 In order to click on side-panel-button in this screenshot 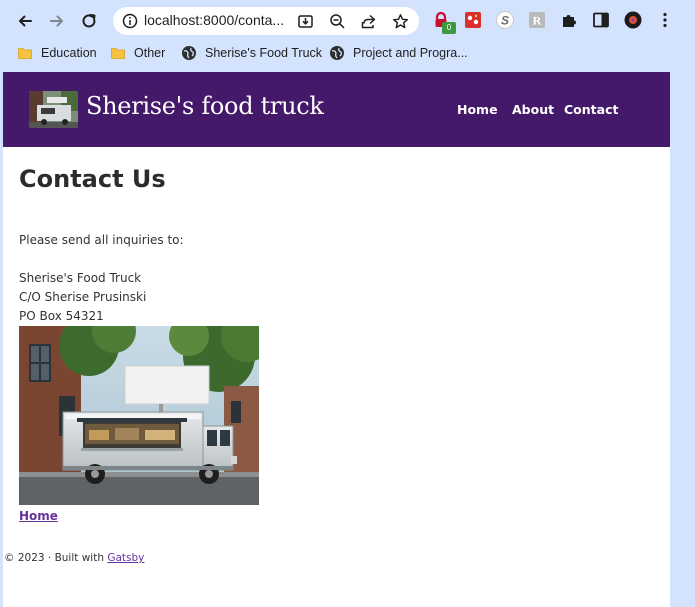, I will do `click(601, 20)`.